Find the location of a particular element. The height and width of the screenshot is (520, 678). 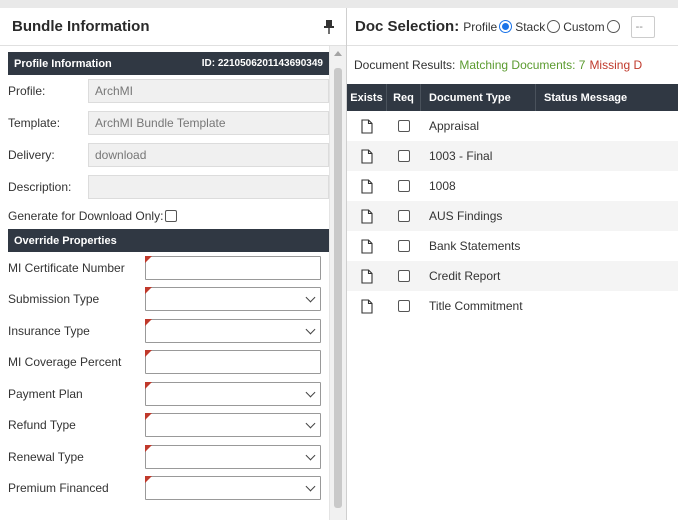

profile-field: ArchMI is located at coordinates (208, 91).